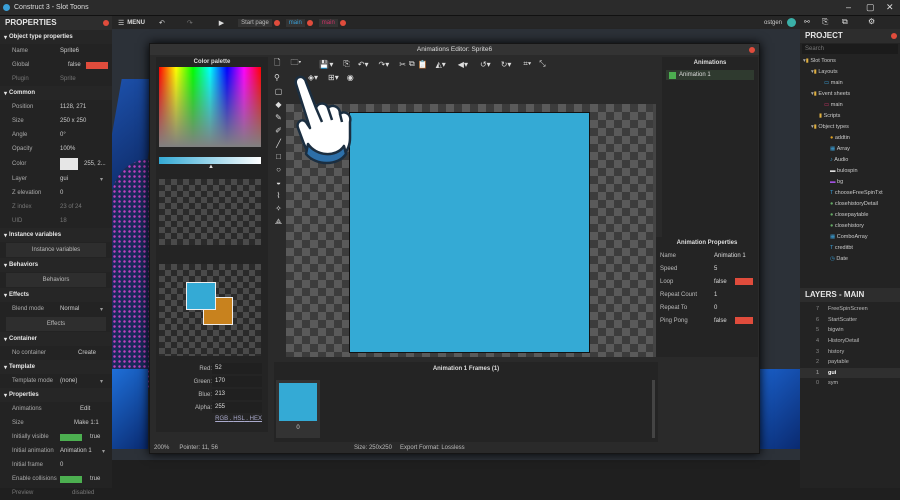  What do you see at coordinates (212, 407) in the screenshot?
I see `alpha-field: Alpha: 255` at bounding box center [212, 407].